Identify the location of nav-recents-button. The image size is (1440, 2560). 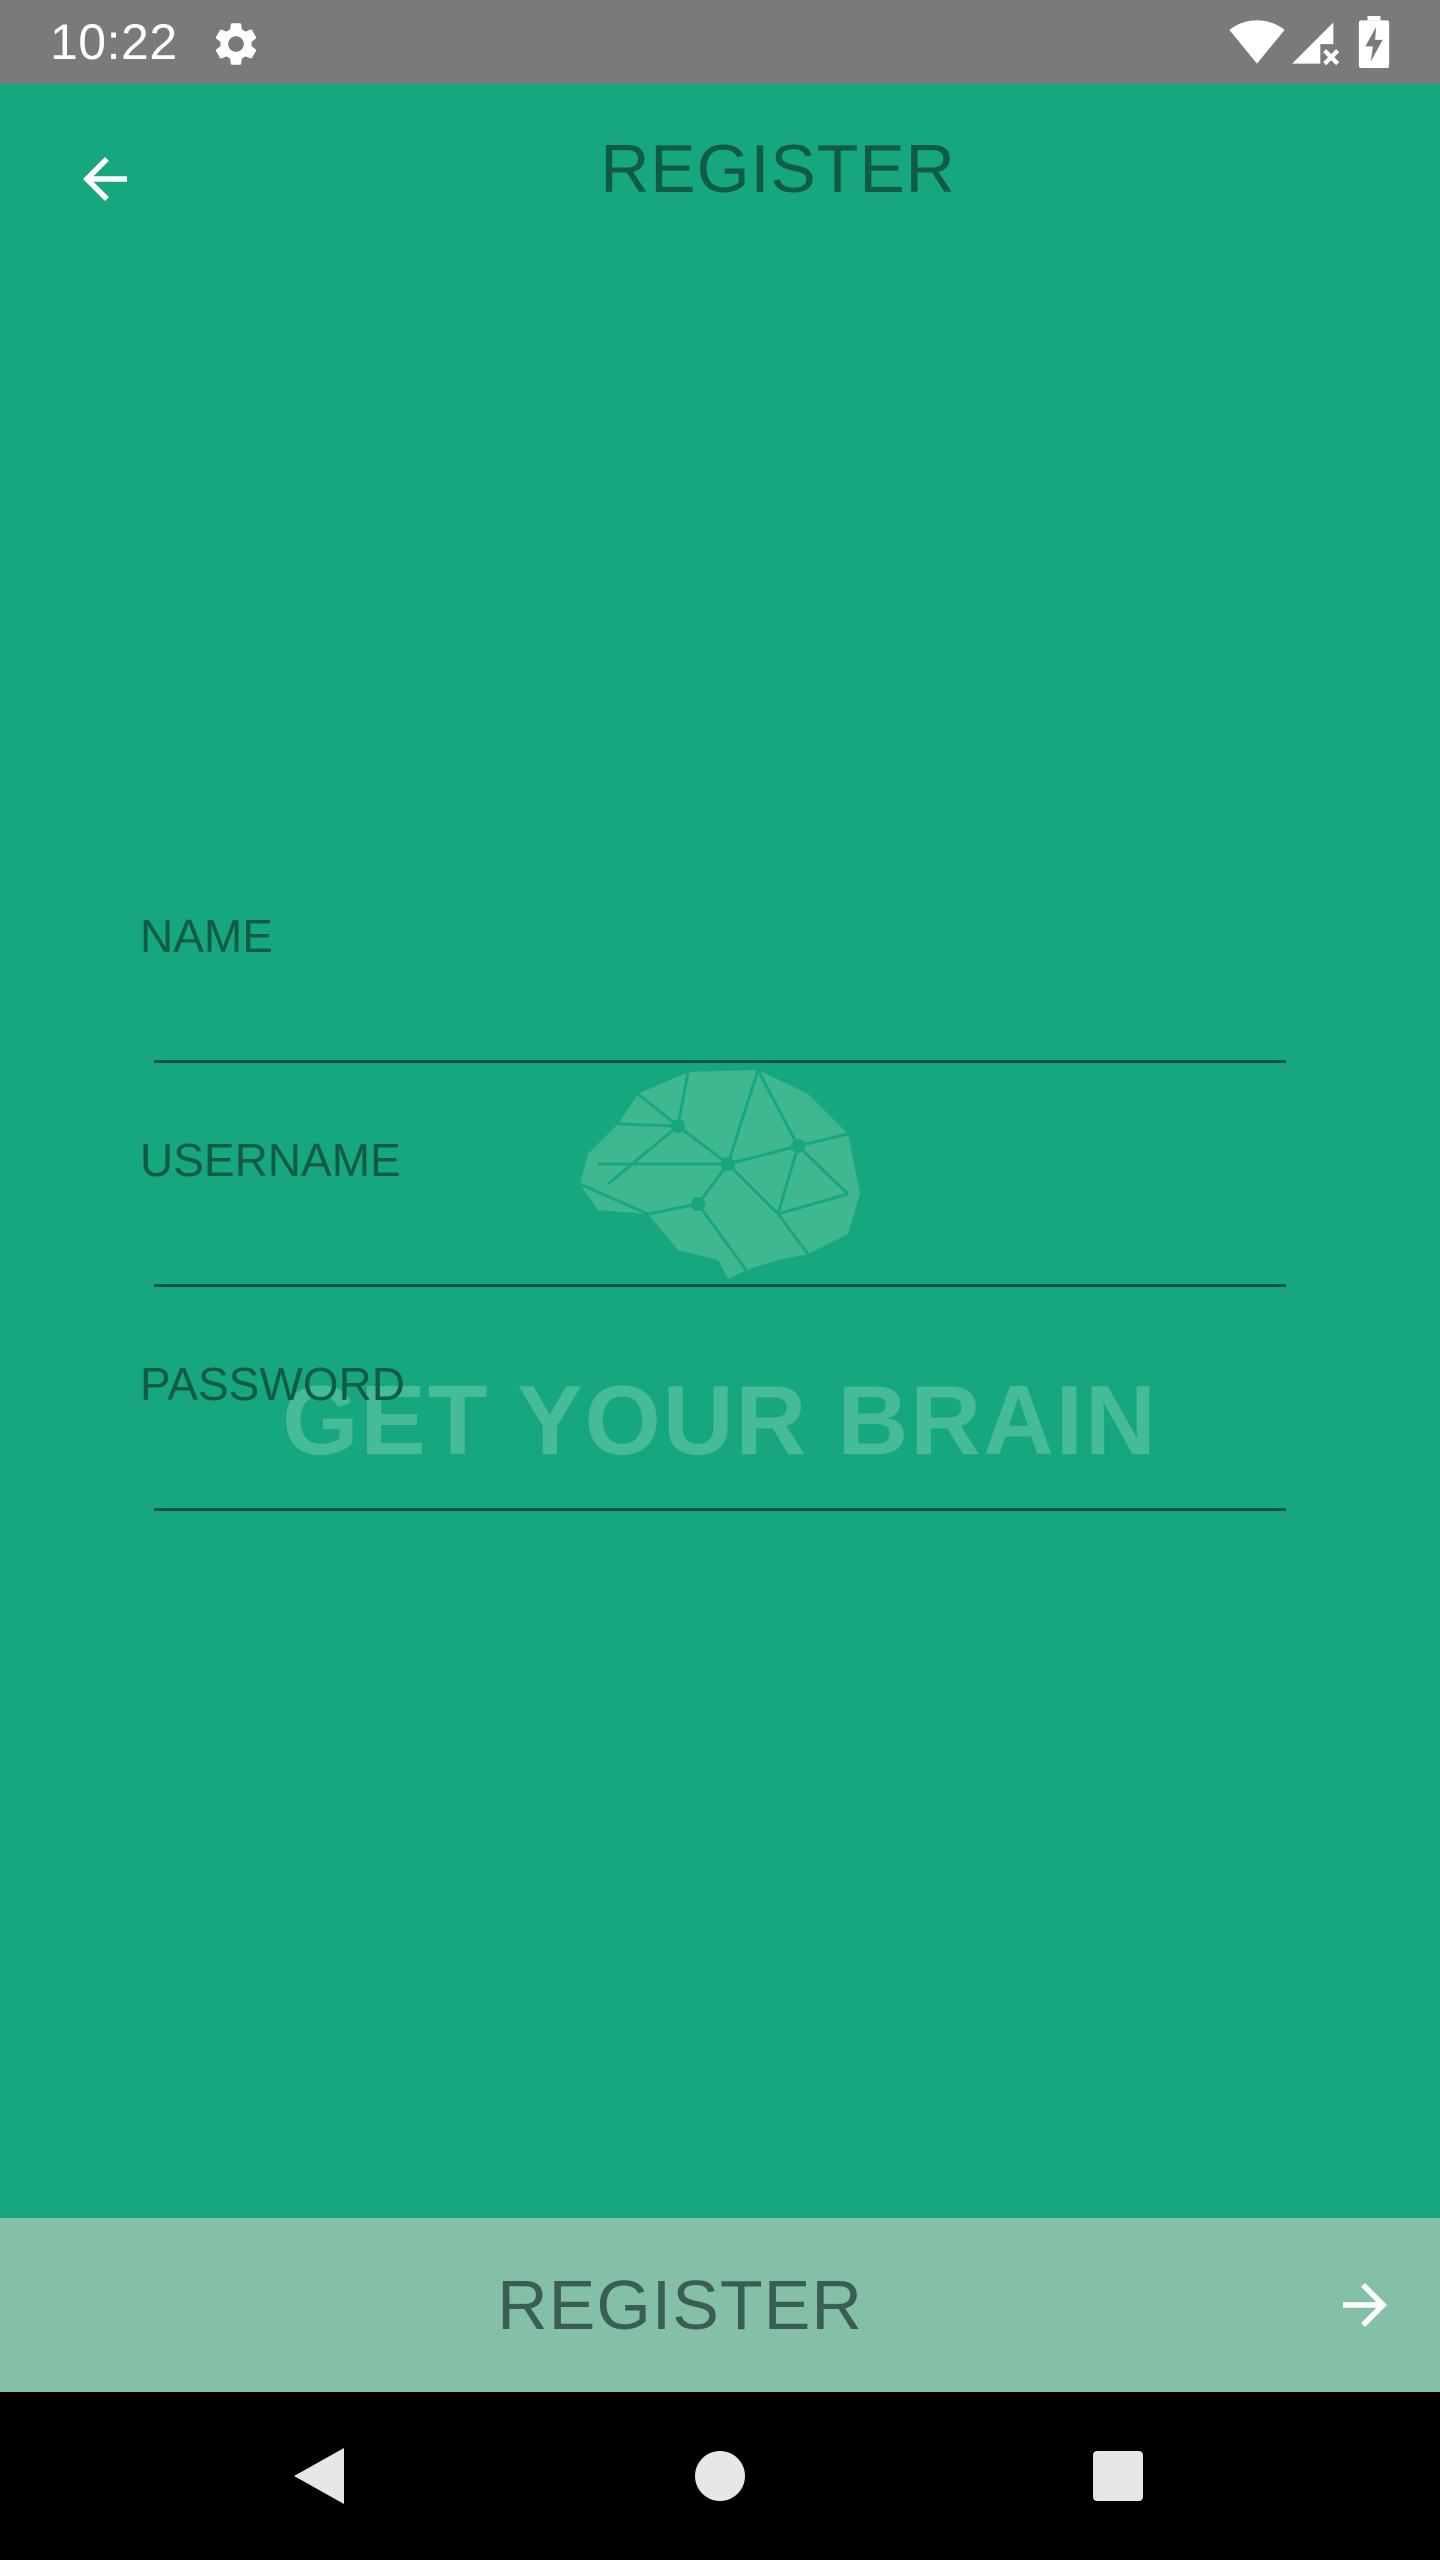
(1118, 2476).